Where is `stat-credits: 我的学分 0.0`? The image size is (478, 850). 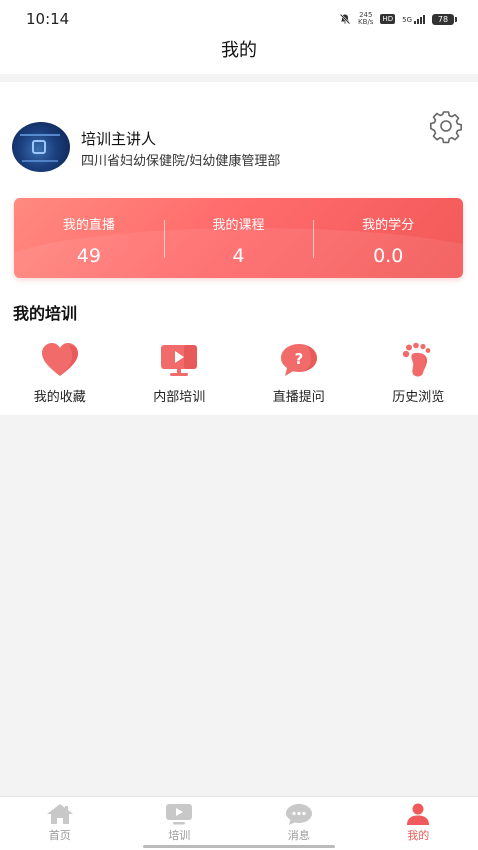
stat-credits: 我的学分 0.0 is located at coordinates (388, 238).